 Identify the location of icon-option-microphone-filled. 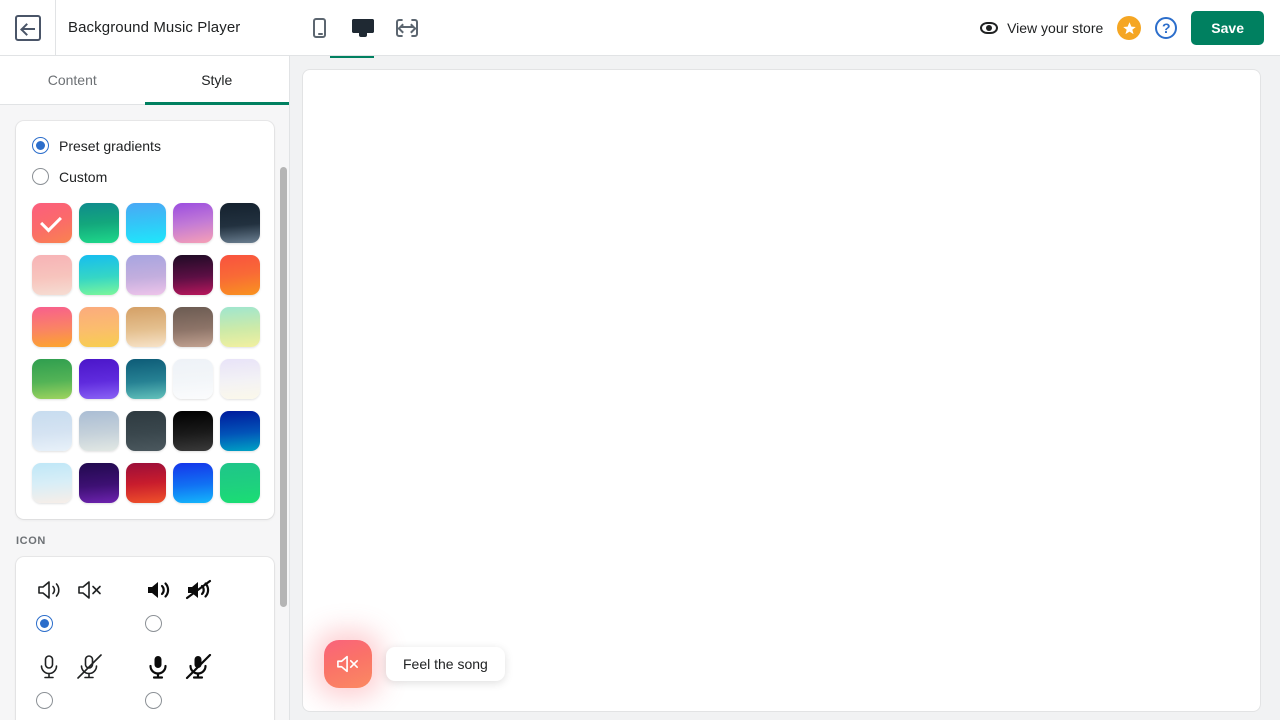
(199, 680).